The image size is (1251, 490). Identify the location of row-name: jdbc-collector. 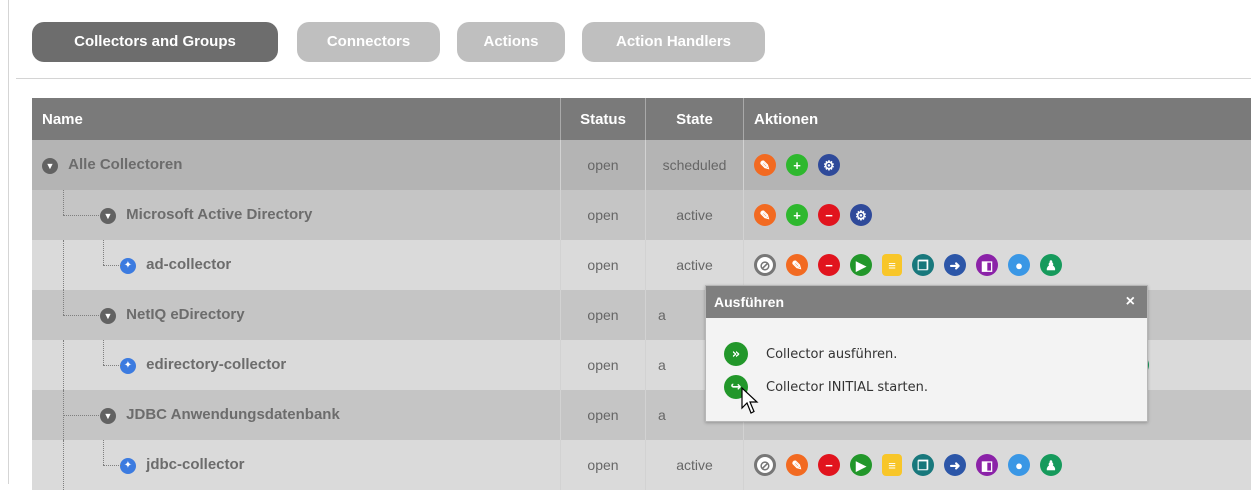
(195, 464).